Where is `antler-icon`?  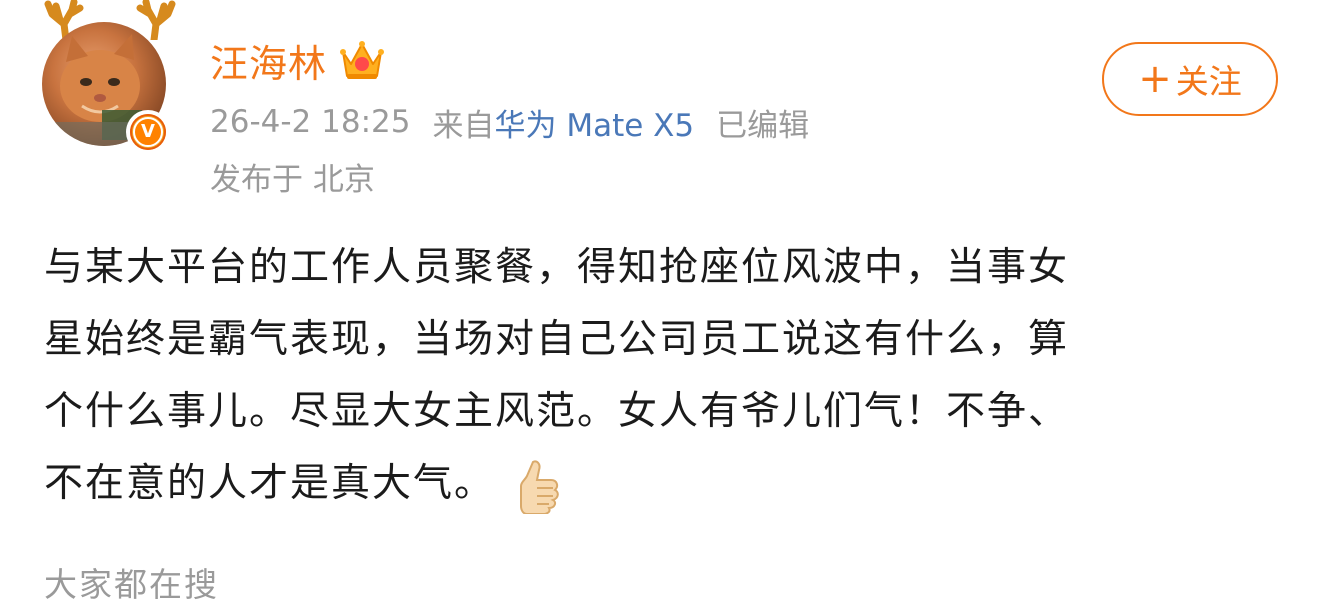 antler-icon is located at coordinates (156, 20).